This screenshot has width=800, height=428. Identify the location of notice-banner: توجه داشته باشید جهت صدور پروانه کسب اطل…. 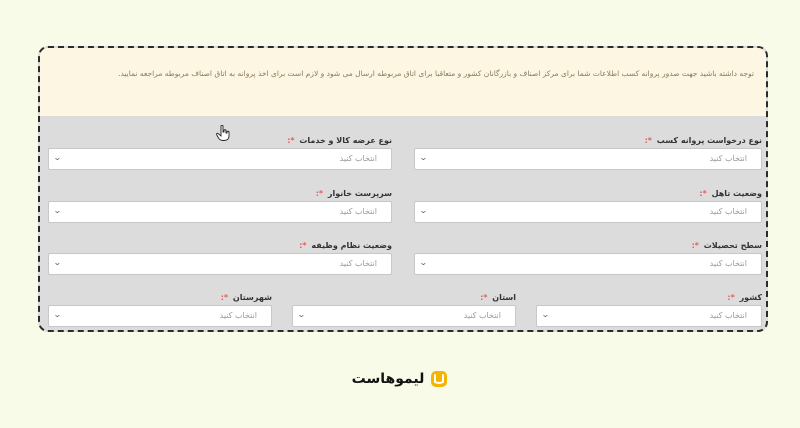
(403, 82).